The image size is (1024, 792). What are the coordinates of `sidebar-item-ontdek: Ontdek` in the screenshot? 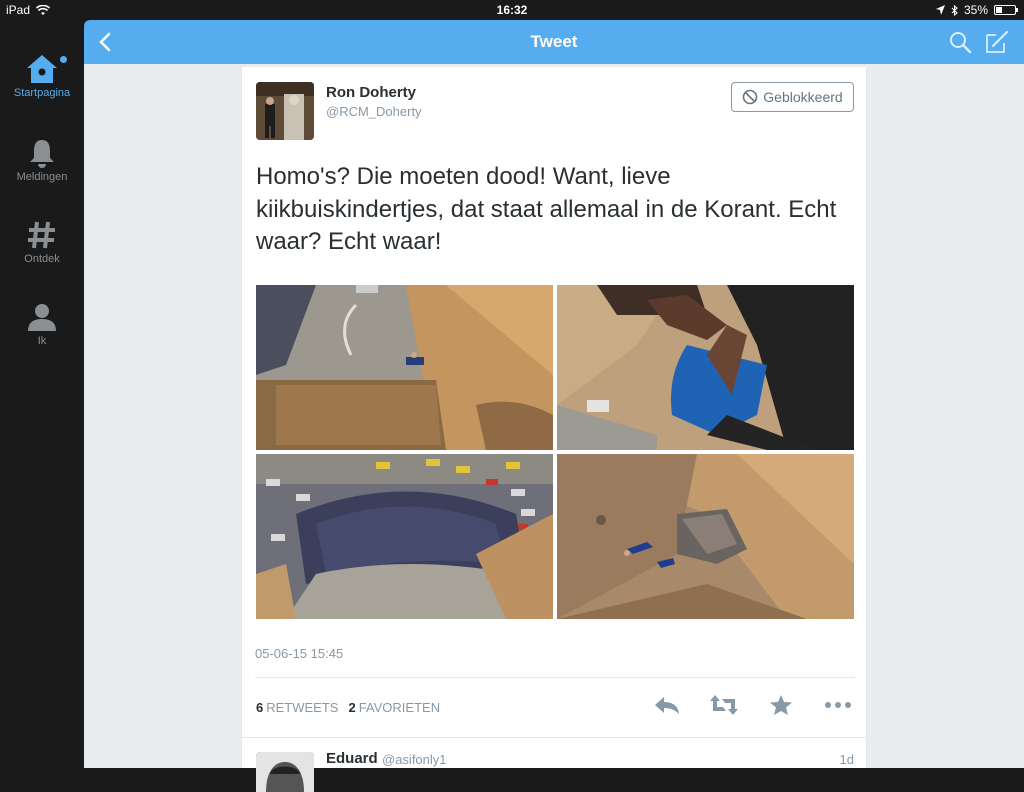 It's located at (42, 242).